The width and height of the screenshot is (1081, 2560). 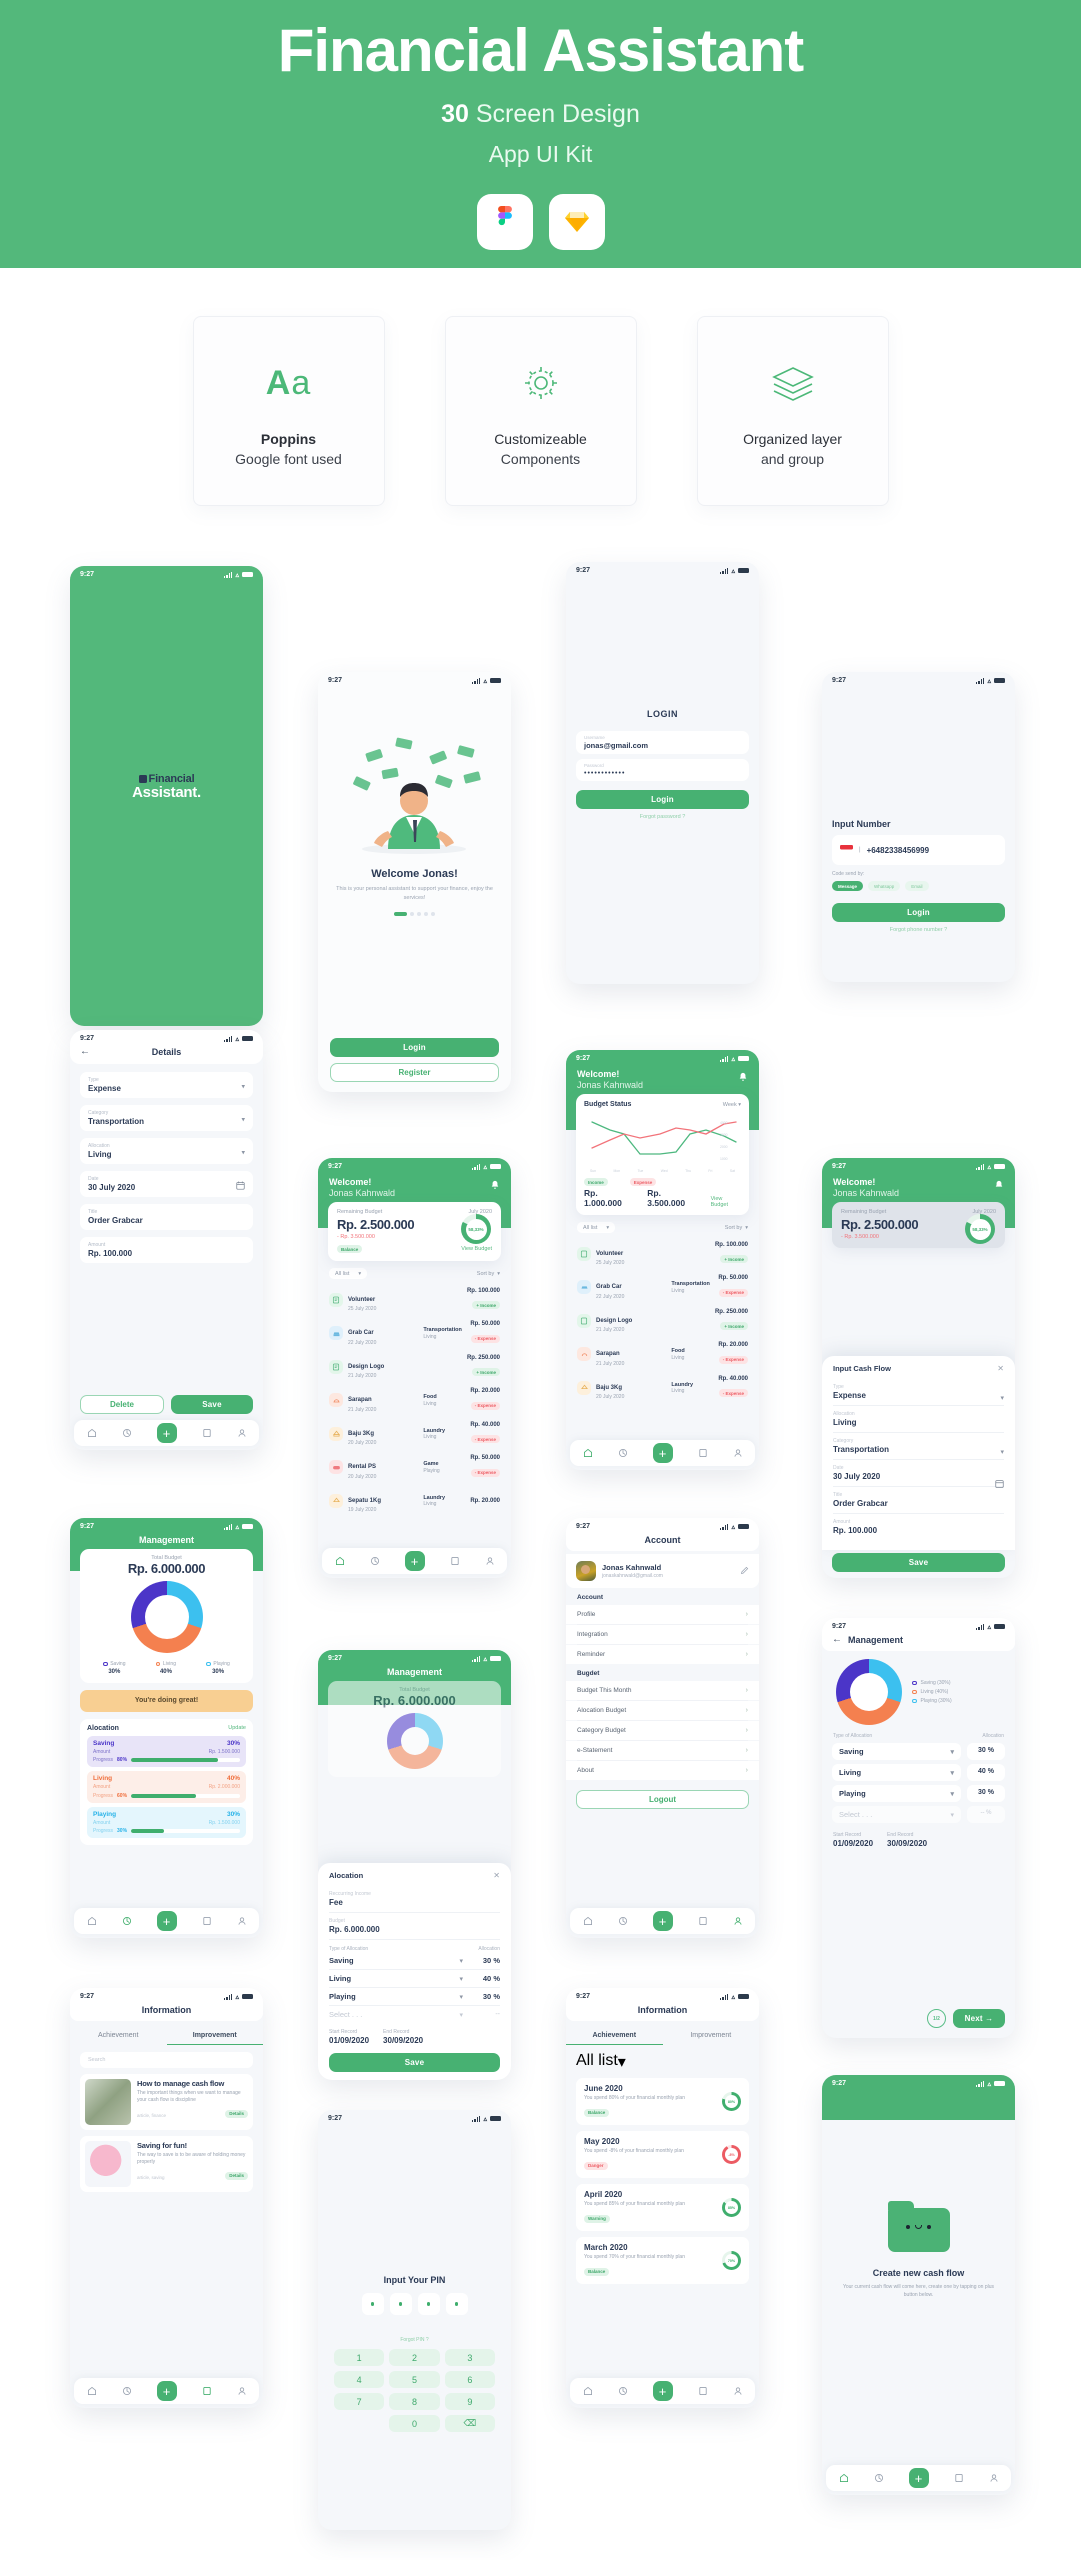 I want to click on chip-whatsapp: Whatsapp, so click(x=884, y=886).